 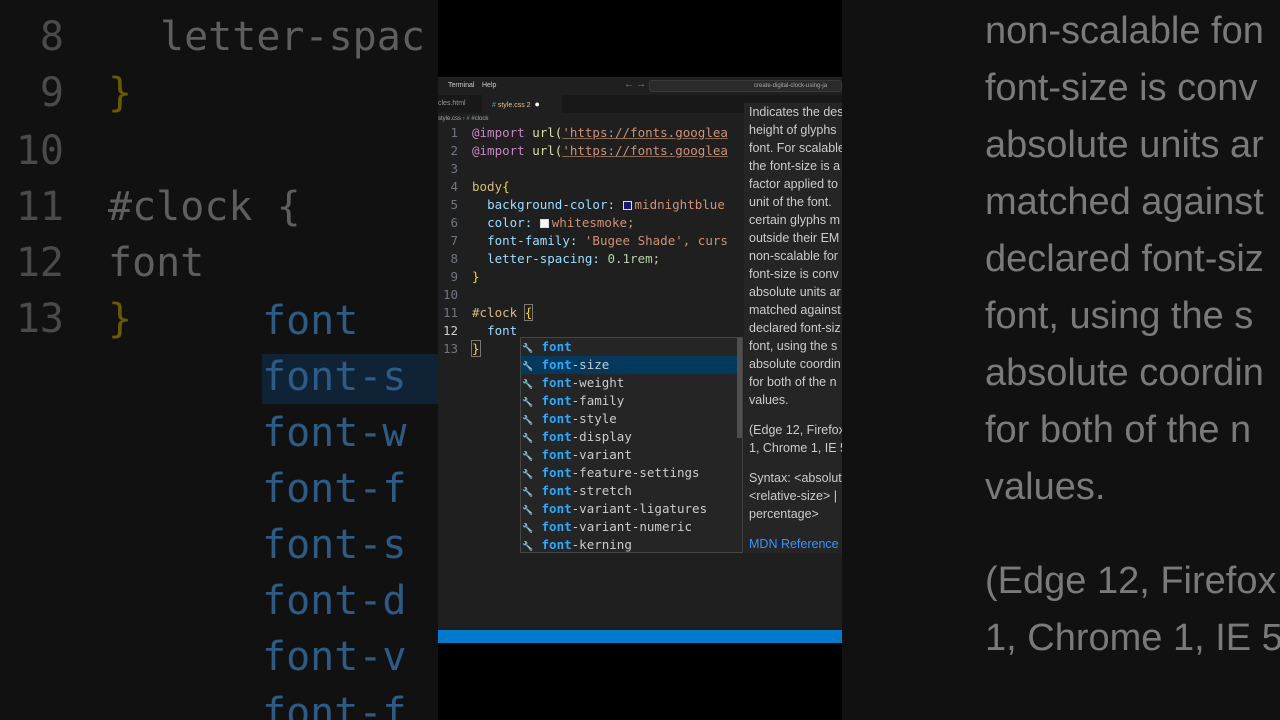 I want to click on bg-line-number: 9, so click(x=51, y=93).